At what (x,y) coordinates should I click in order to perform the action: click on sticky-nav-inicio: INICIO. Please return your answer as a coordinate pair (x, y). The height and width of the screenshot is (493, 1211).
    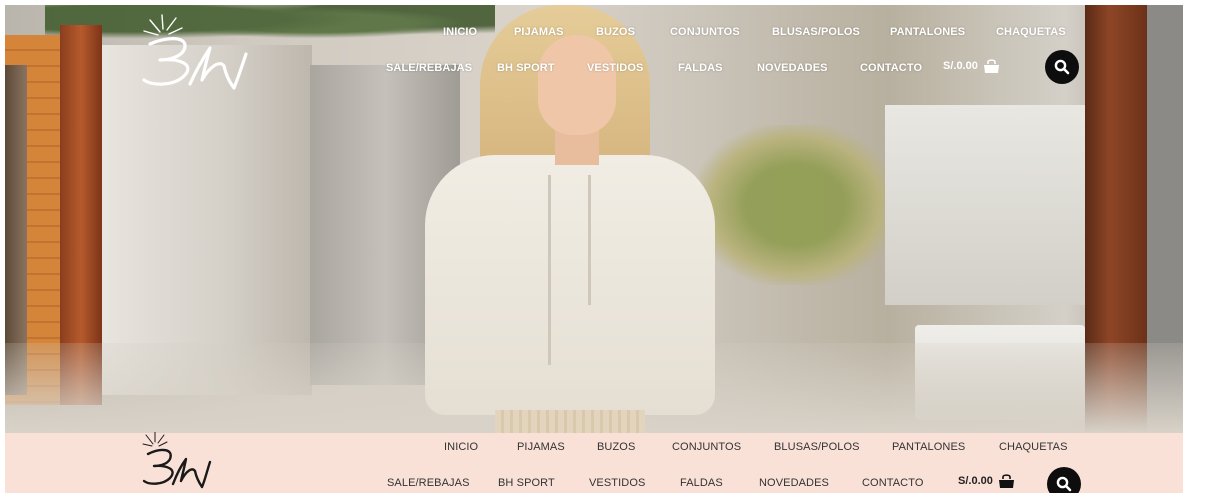
    Looking at the image, I should click on (461, 447).